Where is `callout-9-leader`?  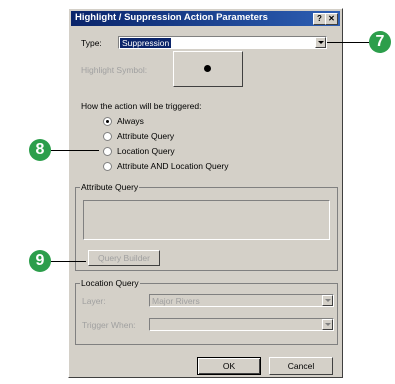 callout-9-leader is located at coordinates (68, 261).